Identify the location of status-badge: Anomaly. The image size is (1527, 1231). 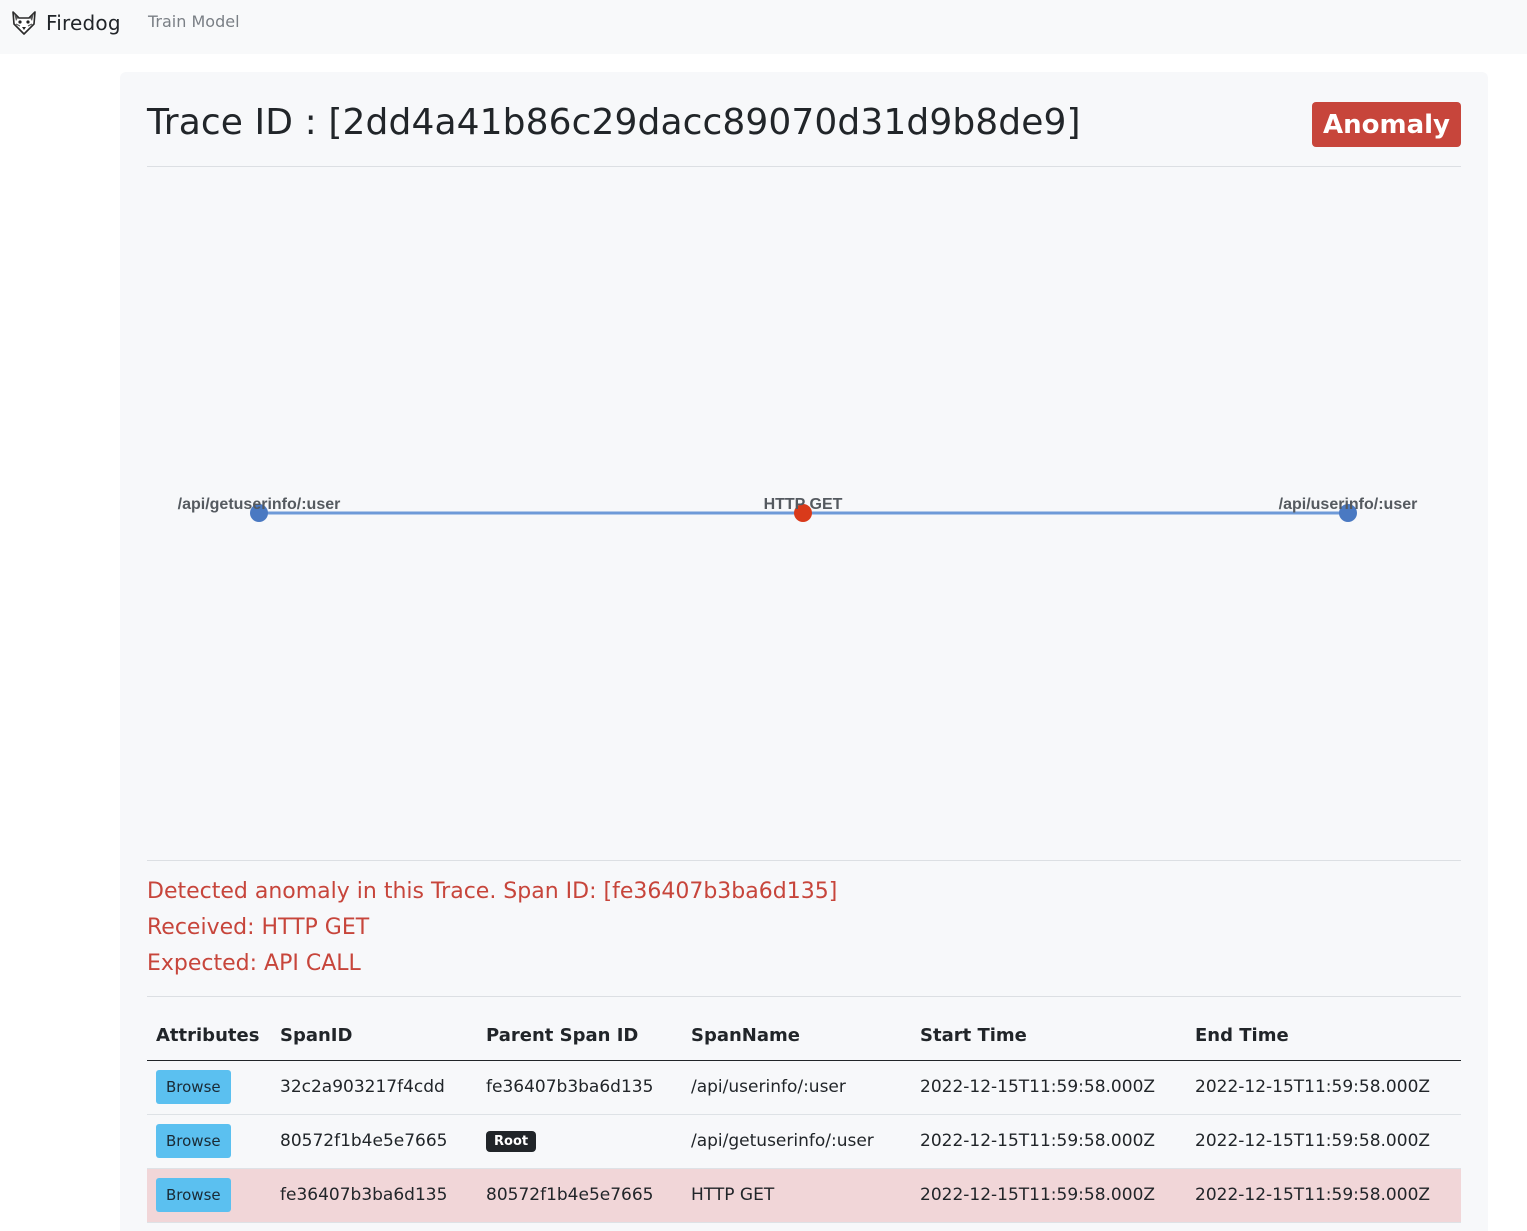
(1386, 124).